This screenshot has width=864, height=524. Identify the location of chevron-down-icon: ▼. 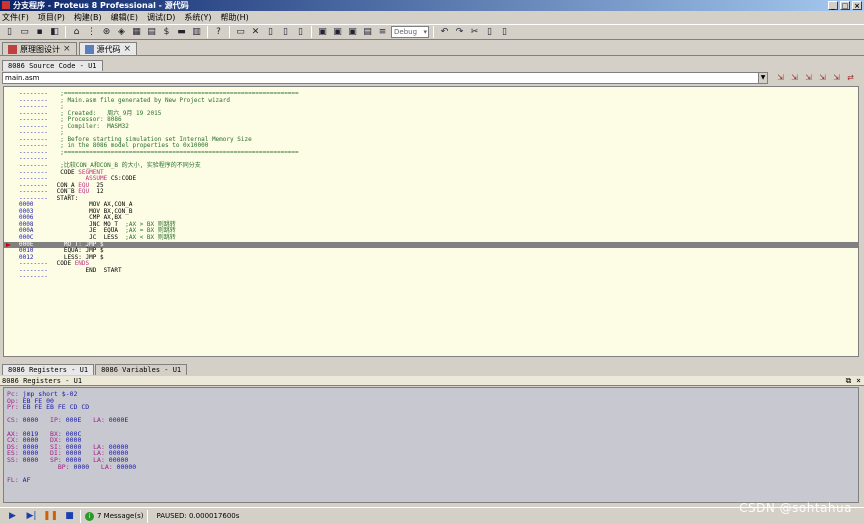
(762, 78).